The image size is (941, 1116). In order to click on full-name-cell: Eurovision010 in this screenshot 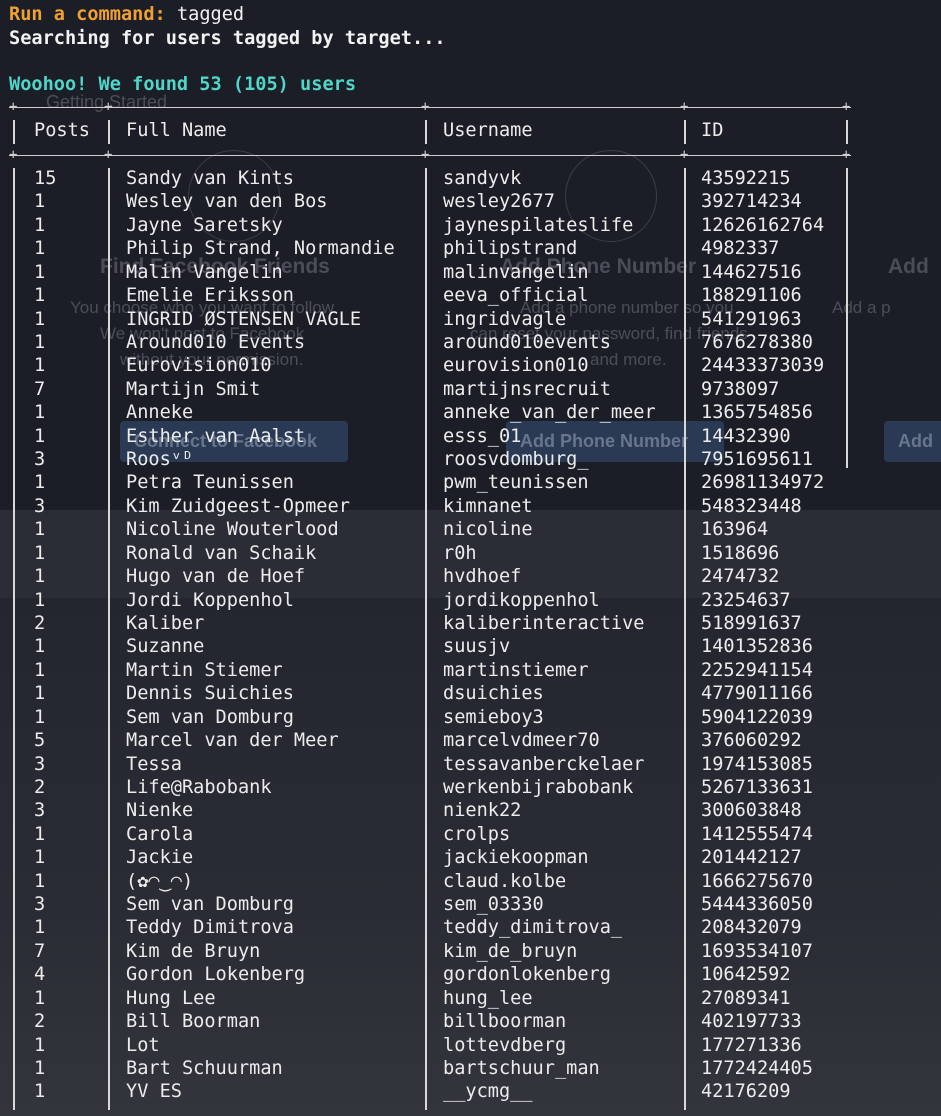, I will do `click(199, 366)`.